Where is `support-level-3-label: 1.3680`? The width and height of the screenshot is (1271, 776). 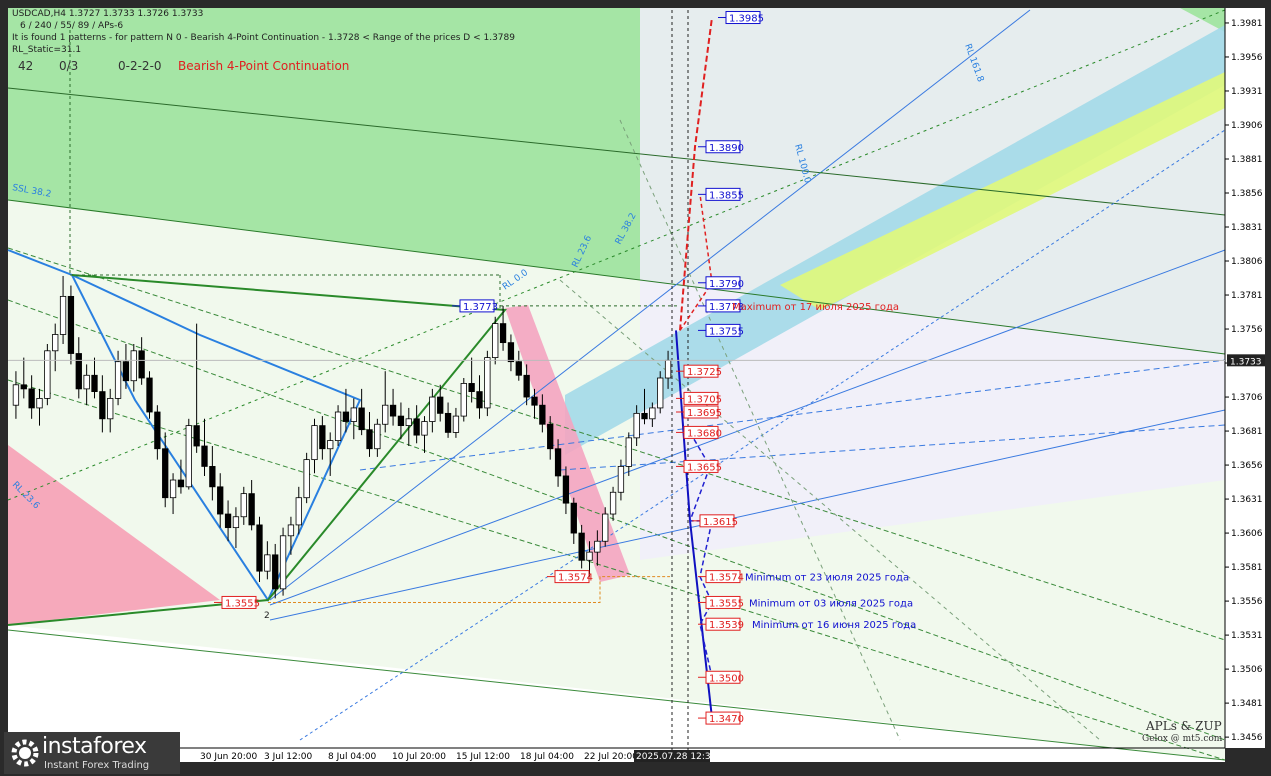
support-level-3-label: 1.3680 is located at coordinates (704, 433).